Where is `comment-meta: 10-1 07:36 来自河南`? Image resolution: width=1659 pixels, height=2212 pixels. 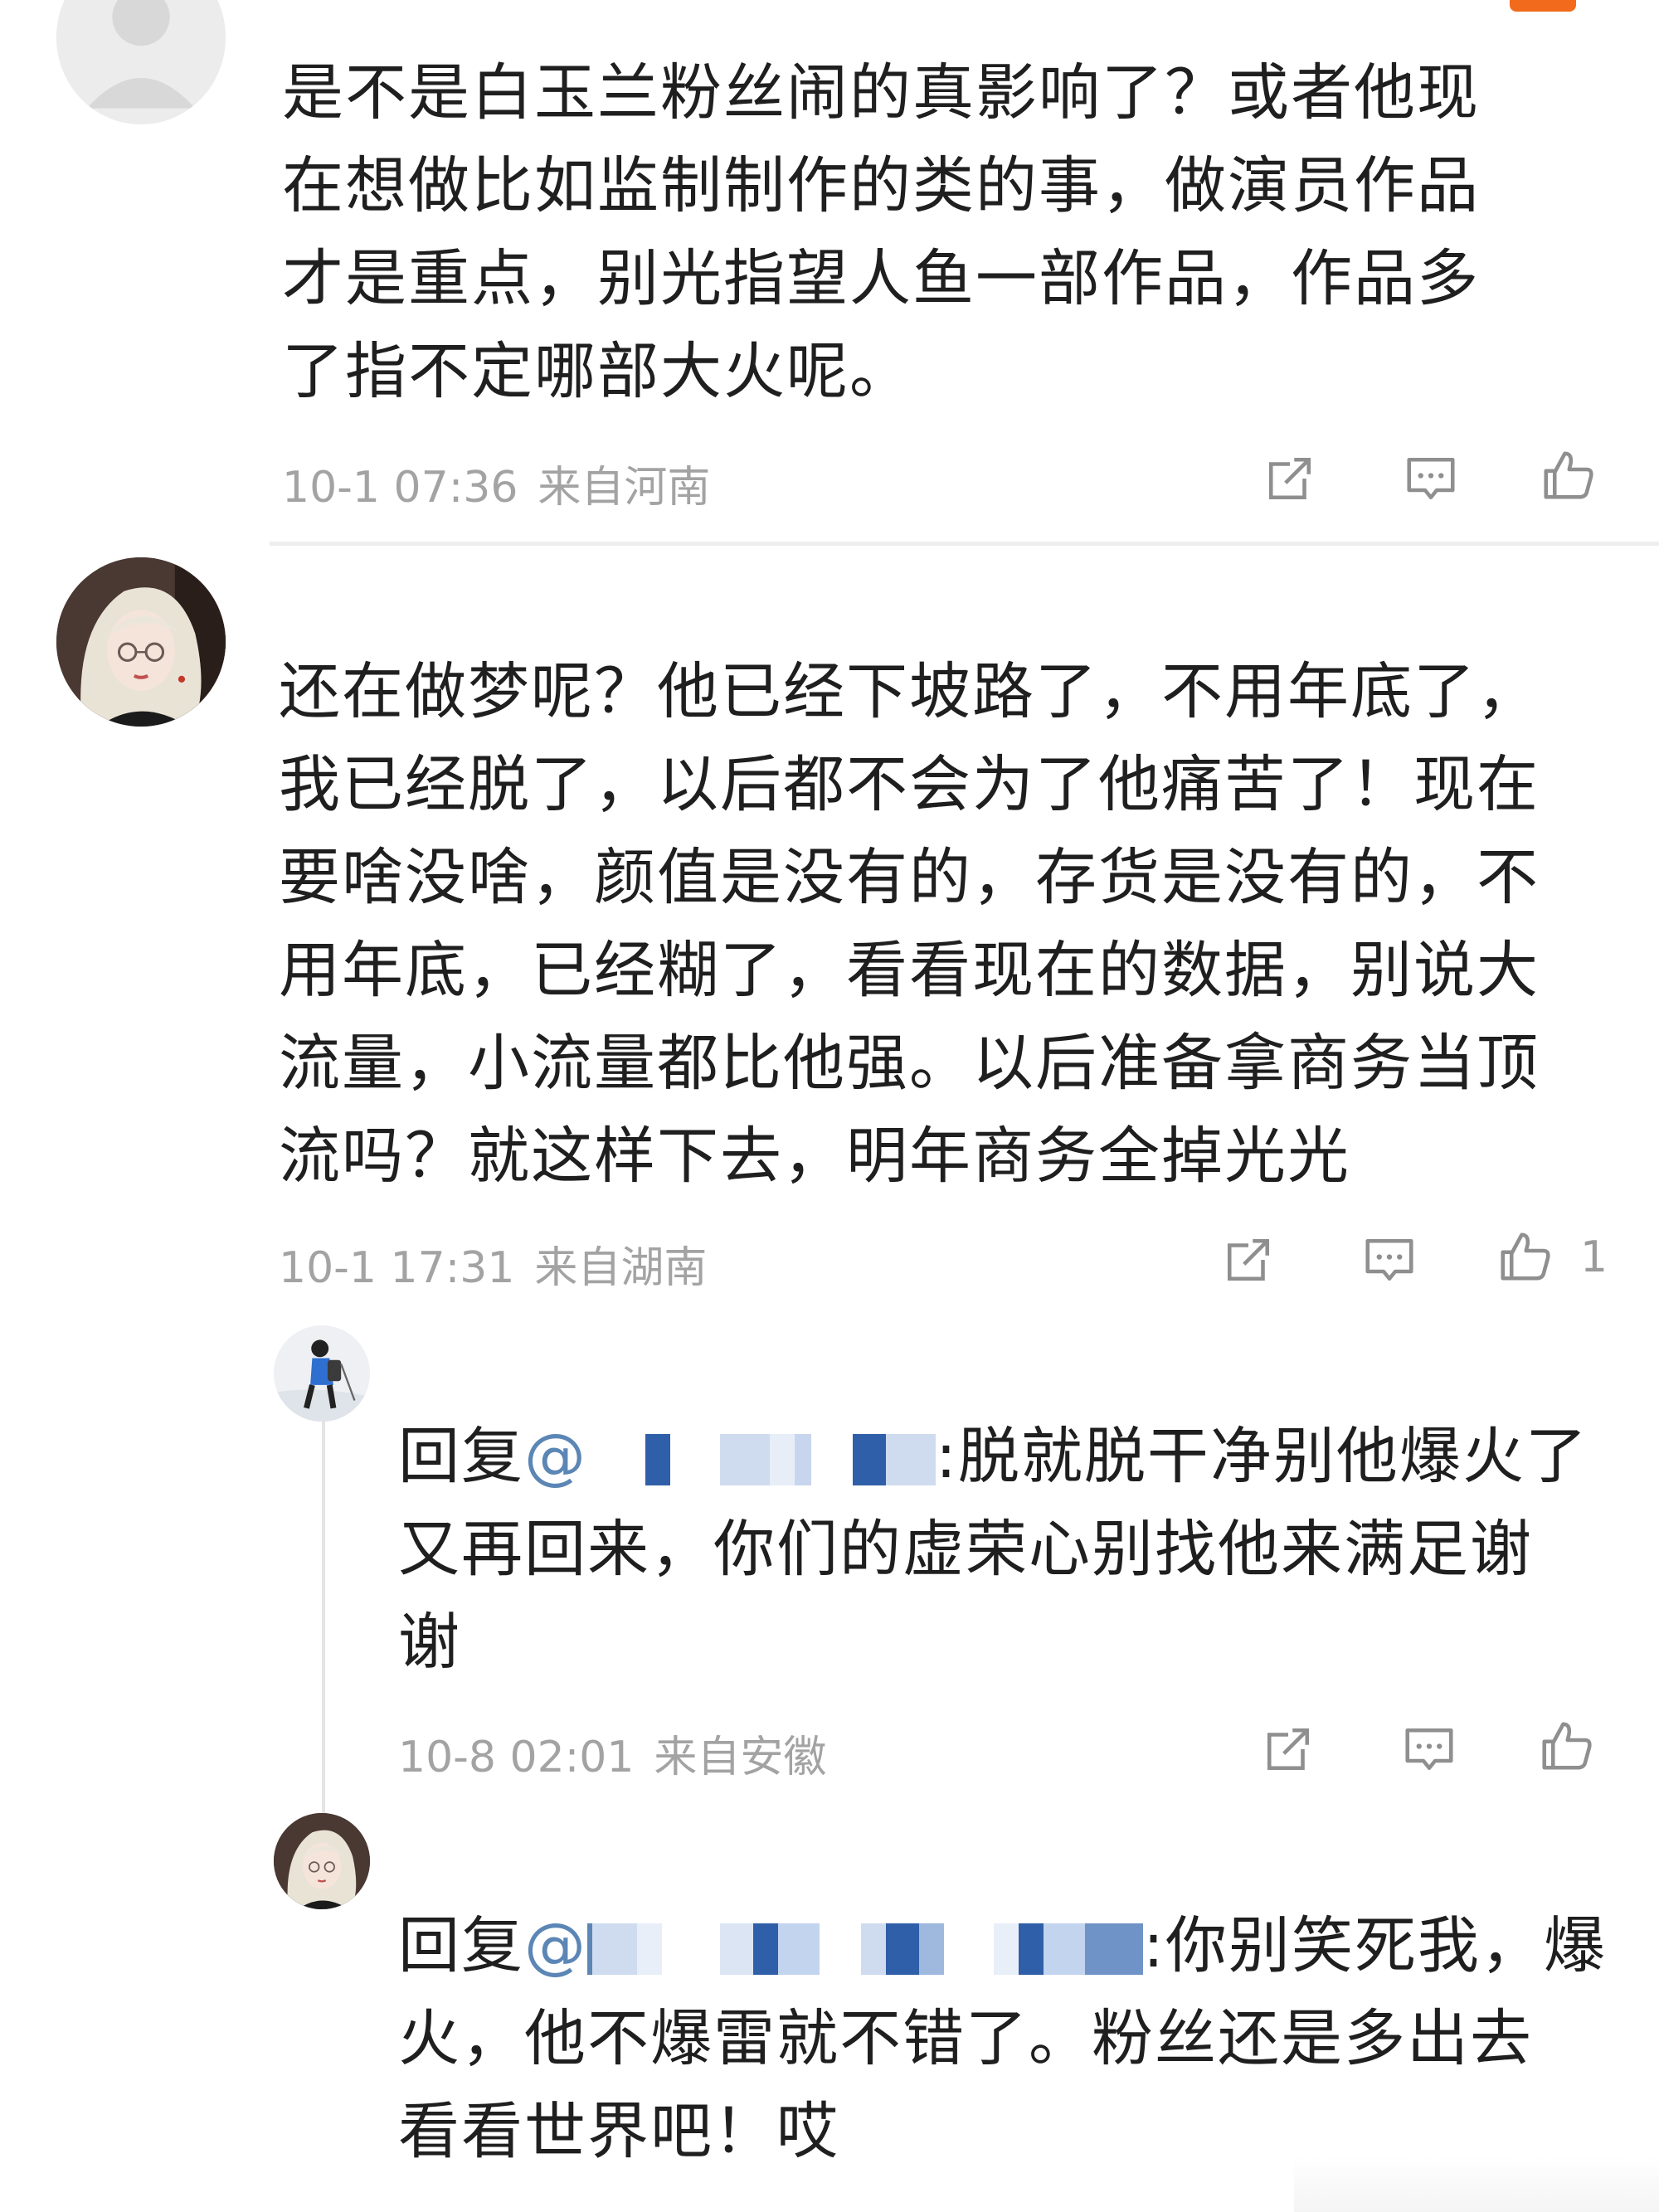
comment-meta: 10-1 07:36 来自河南 is located at coordinates (496, 483).